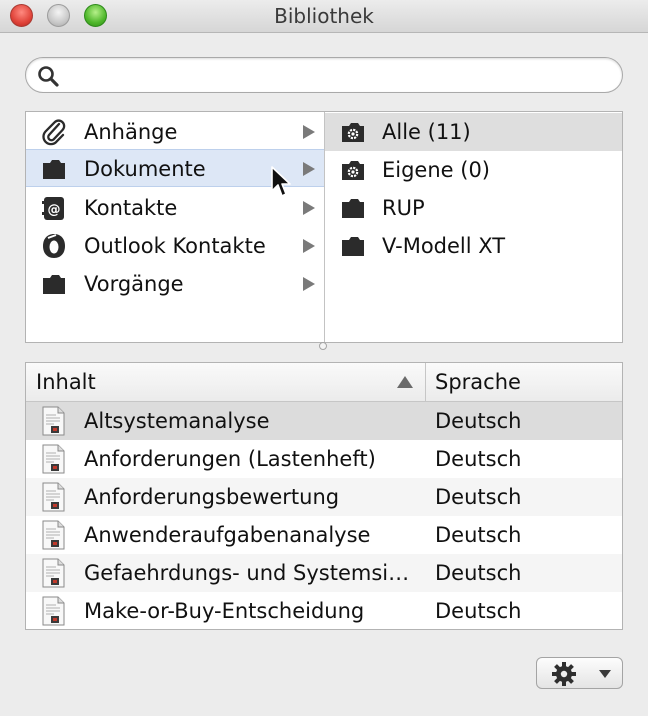  What do you see at coordinates (324, 382) in the screenshot?
I see `table-header: Inhalt Sprache` at bounding box center [324, 382].